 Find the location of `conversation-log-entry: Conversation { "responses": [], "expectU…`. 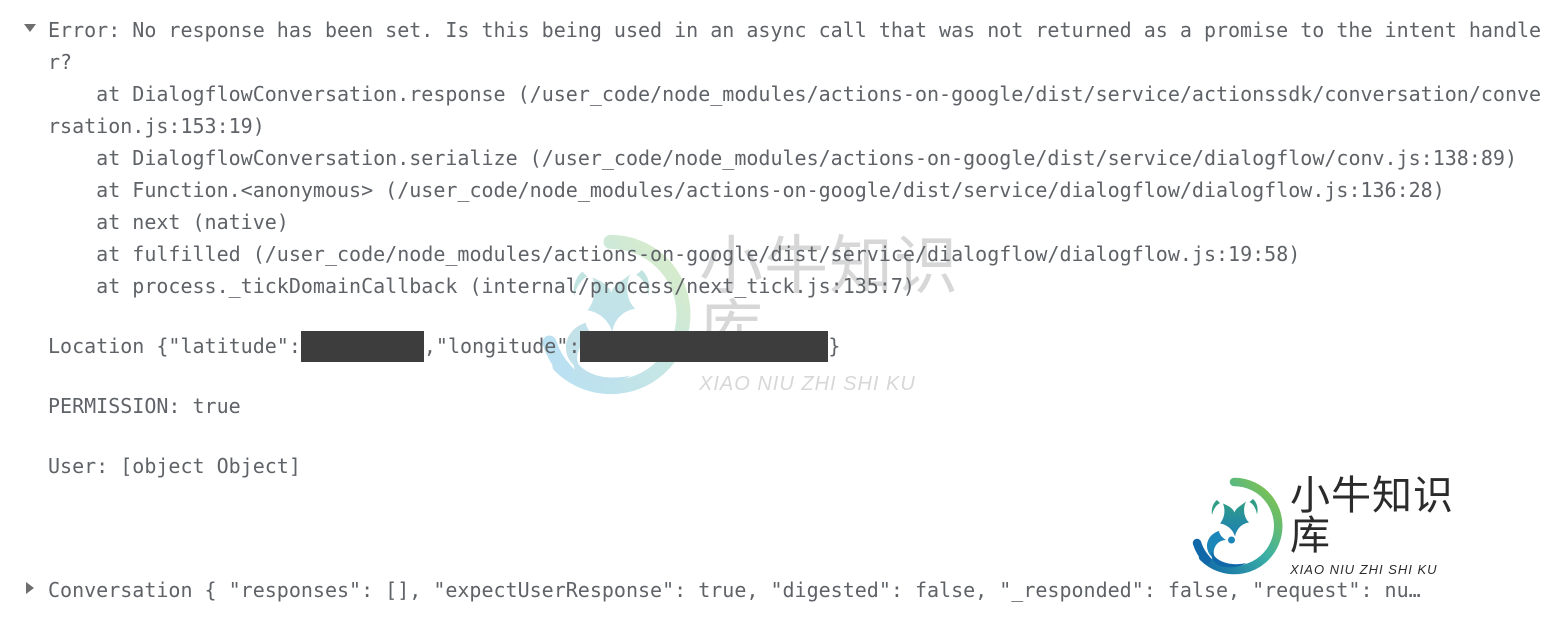

conversation-log-entry: Conversation { "responses": [], "expectU… is located at coordinates (781, 590).